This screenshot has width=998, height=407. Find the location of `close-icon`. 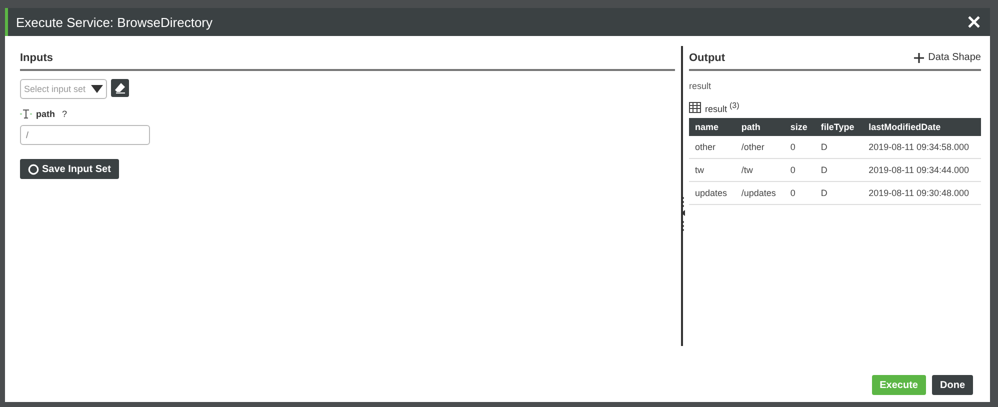

close-icon is located at coordinates (974, 22).